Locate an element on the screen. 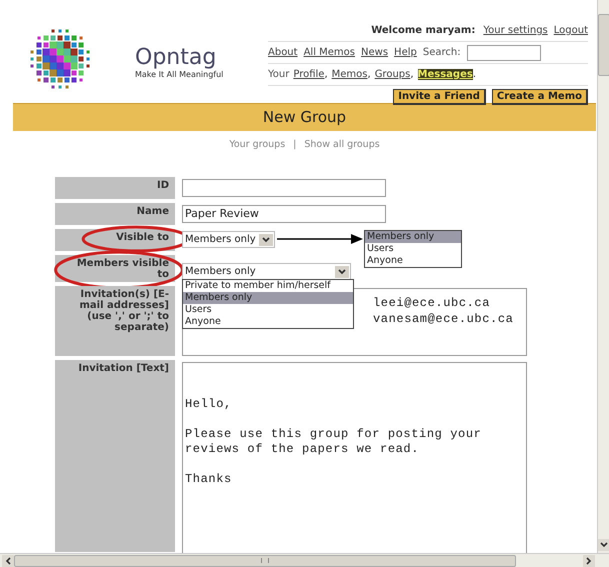  site-name: Opntag is located at coordinates (198, 58).